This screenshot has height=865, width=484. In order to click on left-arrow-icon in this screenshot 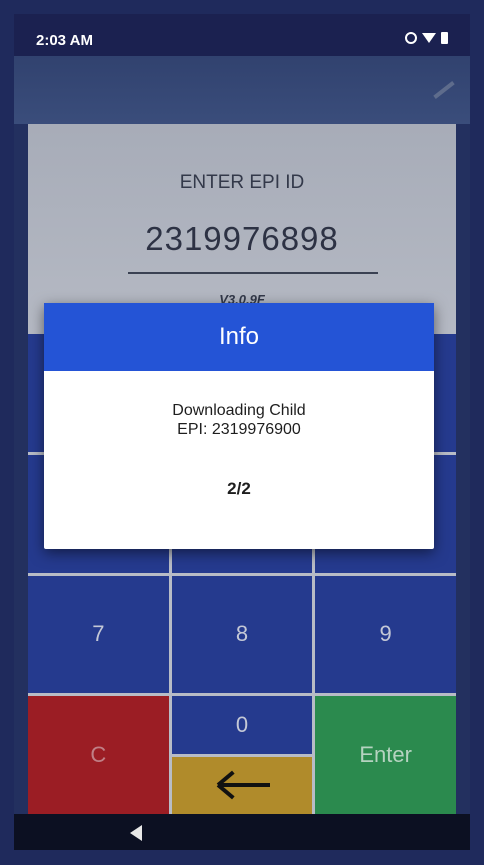, I will do `click(242, 785)`.